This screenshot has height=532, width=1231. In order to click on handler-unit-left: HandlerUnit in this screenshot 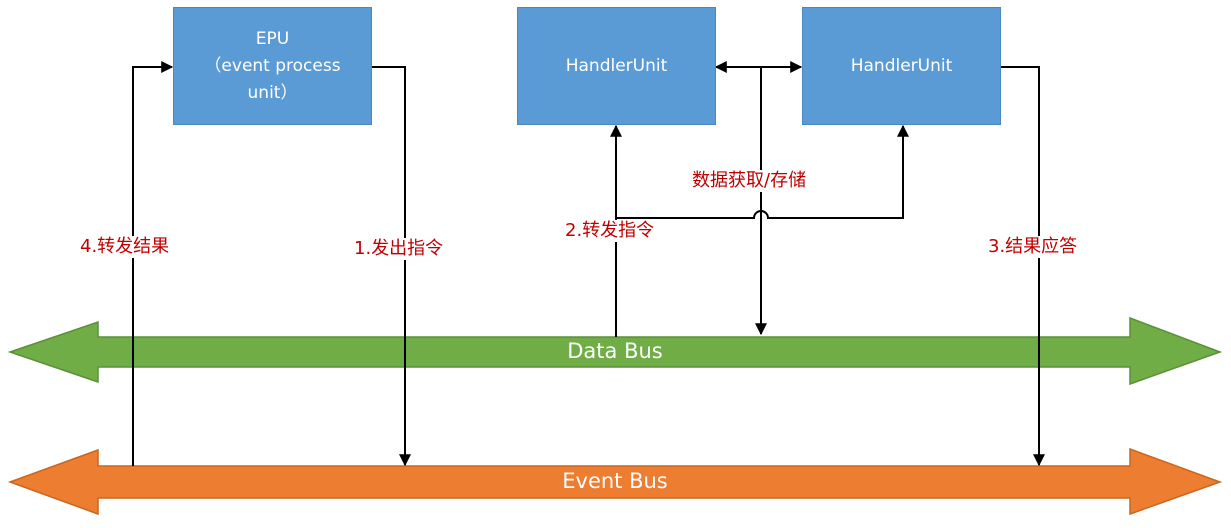, I will do `click(616, 66)`.